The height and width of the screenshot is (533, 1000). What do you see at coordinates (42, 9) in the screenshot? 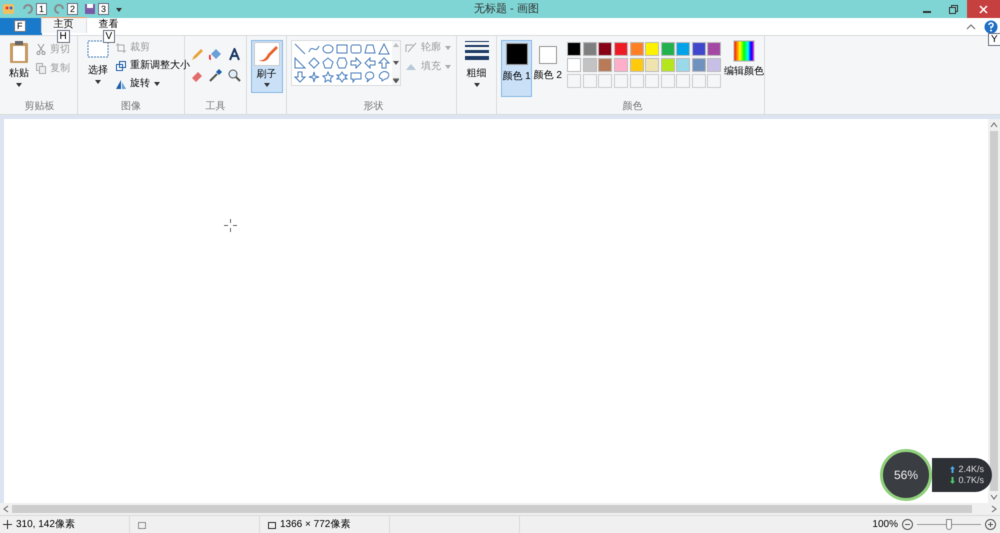
I see `keytip: 1` at bounding box center [42, 9].